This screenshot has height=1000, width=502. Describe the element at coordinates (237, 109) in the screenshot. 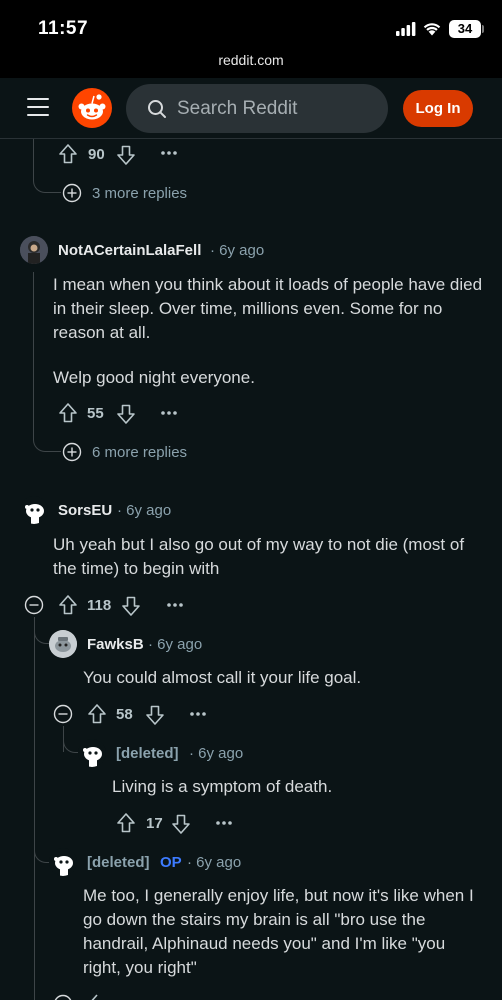

I see `search-input: Search Reddit` at that location.